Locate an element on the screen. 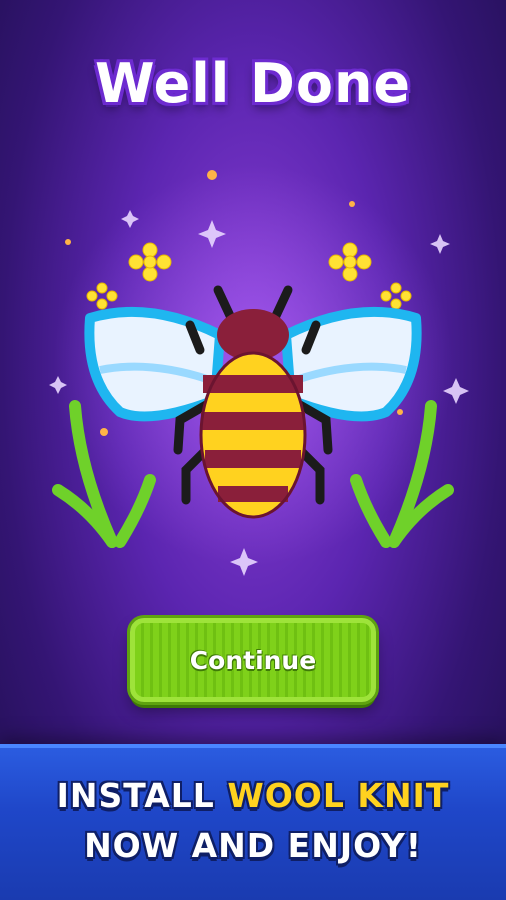 This screenshot has width=506, height=900. title: Well Done is located at coordinates (253, 83).